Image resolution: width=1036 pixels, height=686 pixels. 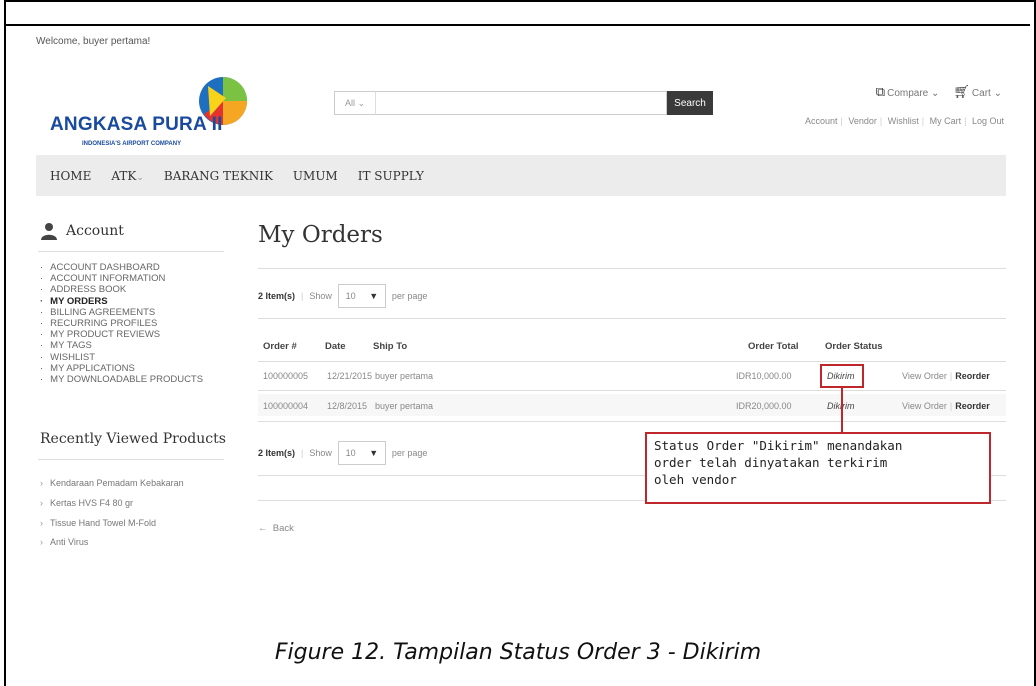 What do you see at coordinates (862, 121) in the screenshot?
I see `vendor-link: Vendor` at bounding box center [862, 121].